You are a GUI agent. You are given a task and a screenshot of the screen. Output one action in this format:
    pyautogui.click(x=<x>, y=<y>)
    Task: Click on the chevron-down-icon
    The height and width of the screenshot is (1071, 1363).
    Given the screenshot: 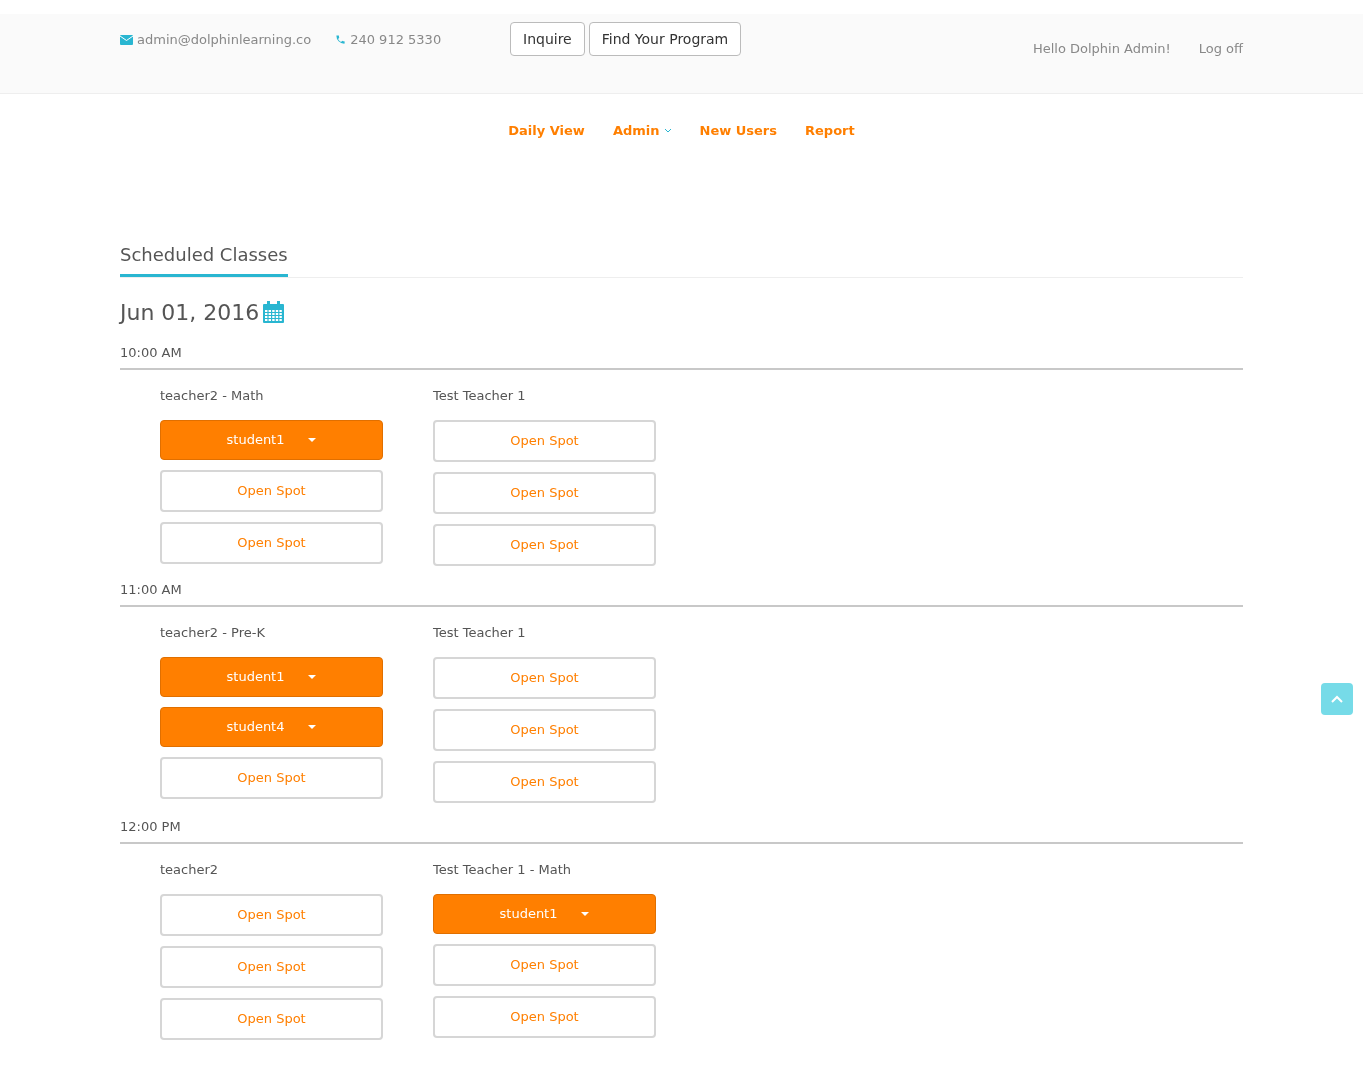 What is the action you would take?
    pyautogui.click(x=667, y=131)
    